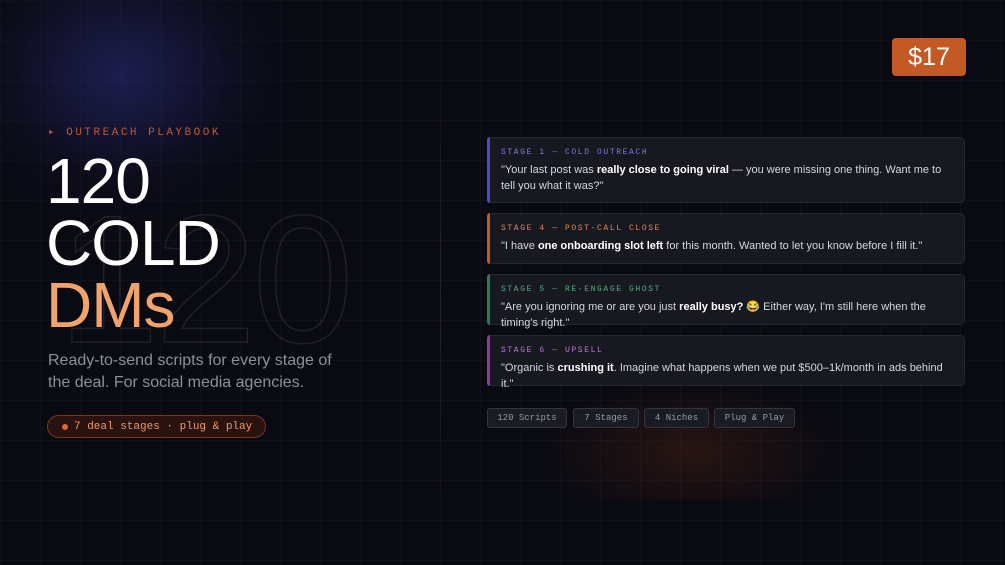 The image size is (1005, 565). Describe the element at coordinates (98, 181) in the screenshot. I see `headline-line-1: 120` at that location.